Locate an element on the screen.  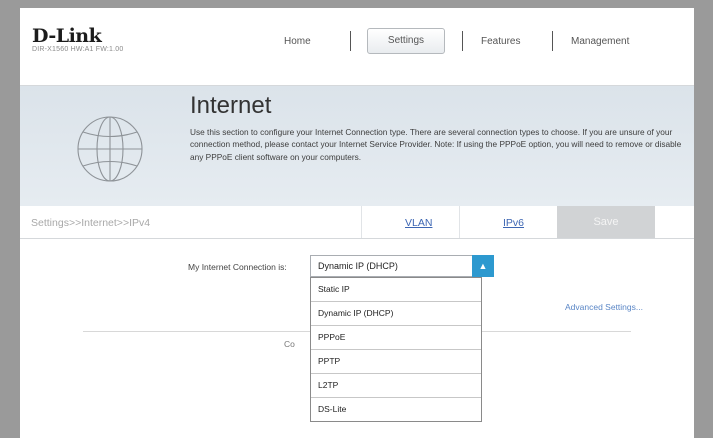
nav-settings: Settings is located at coordinates (406, 41).